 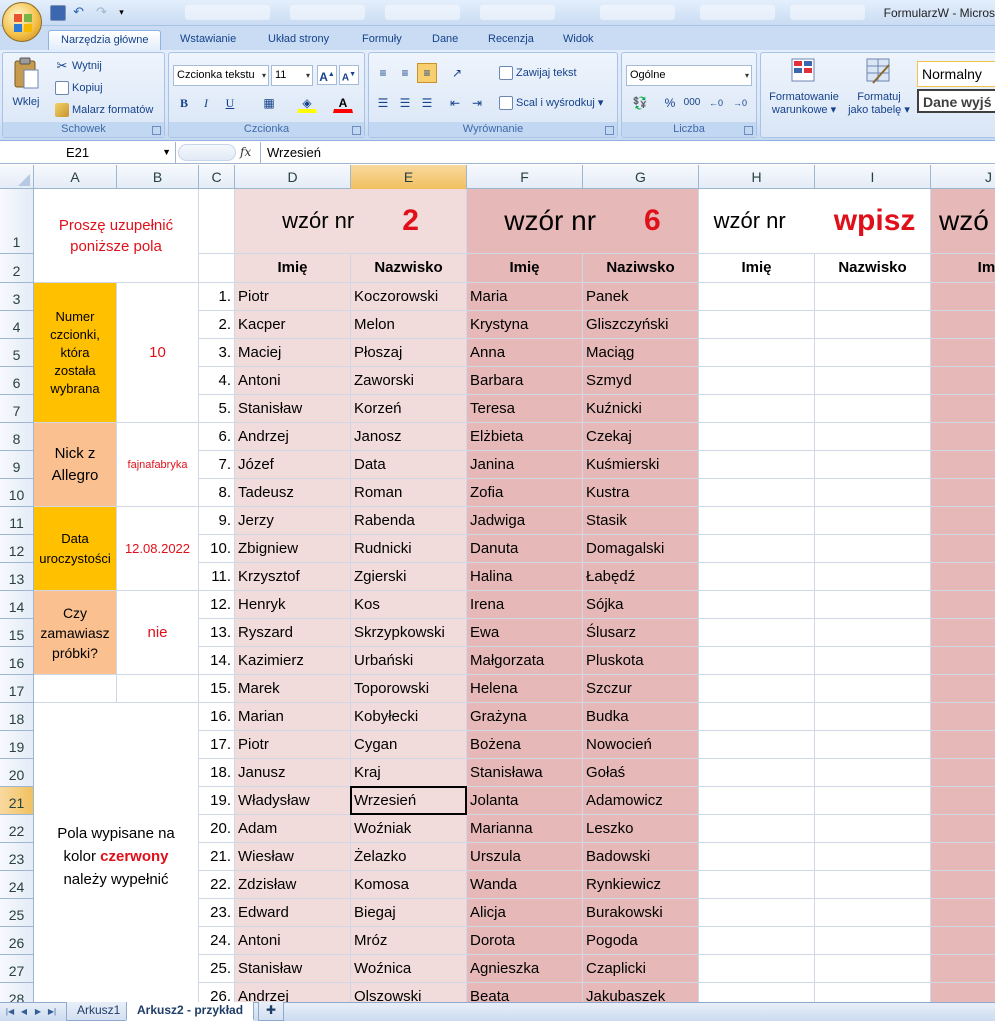 I want to click on guest-first-name: Agnieszka, so click(x=525, y=969).